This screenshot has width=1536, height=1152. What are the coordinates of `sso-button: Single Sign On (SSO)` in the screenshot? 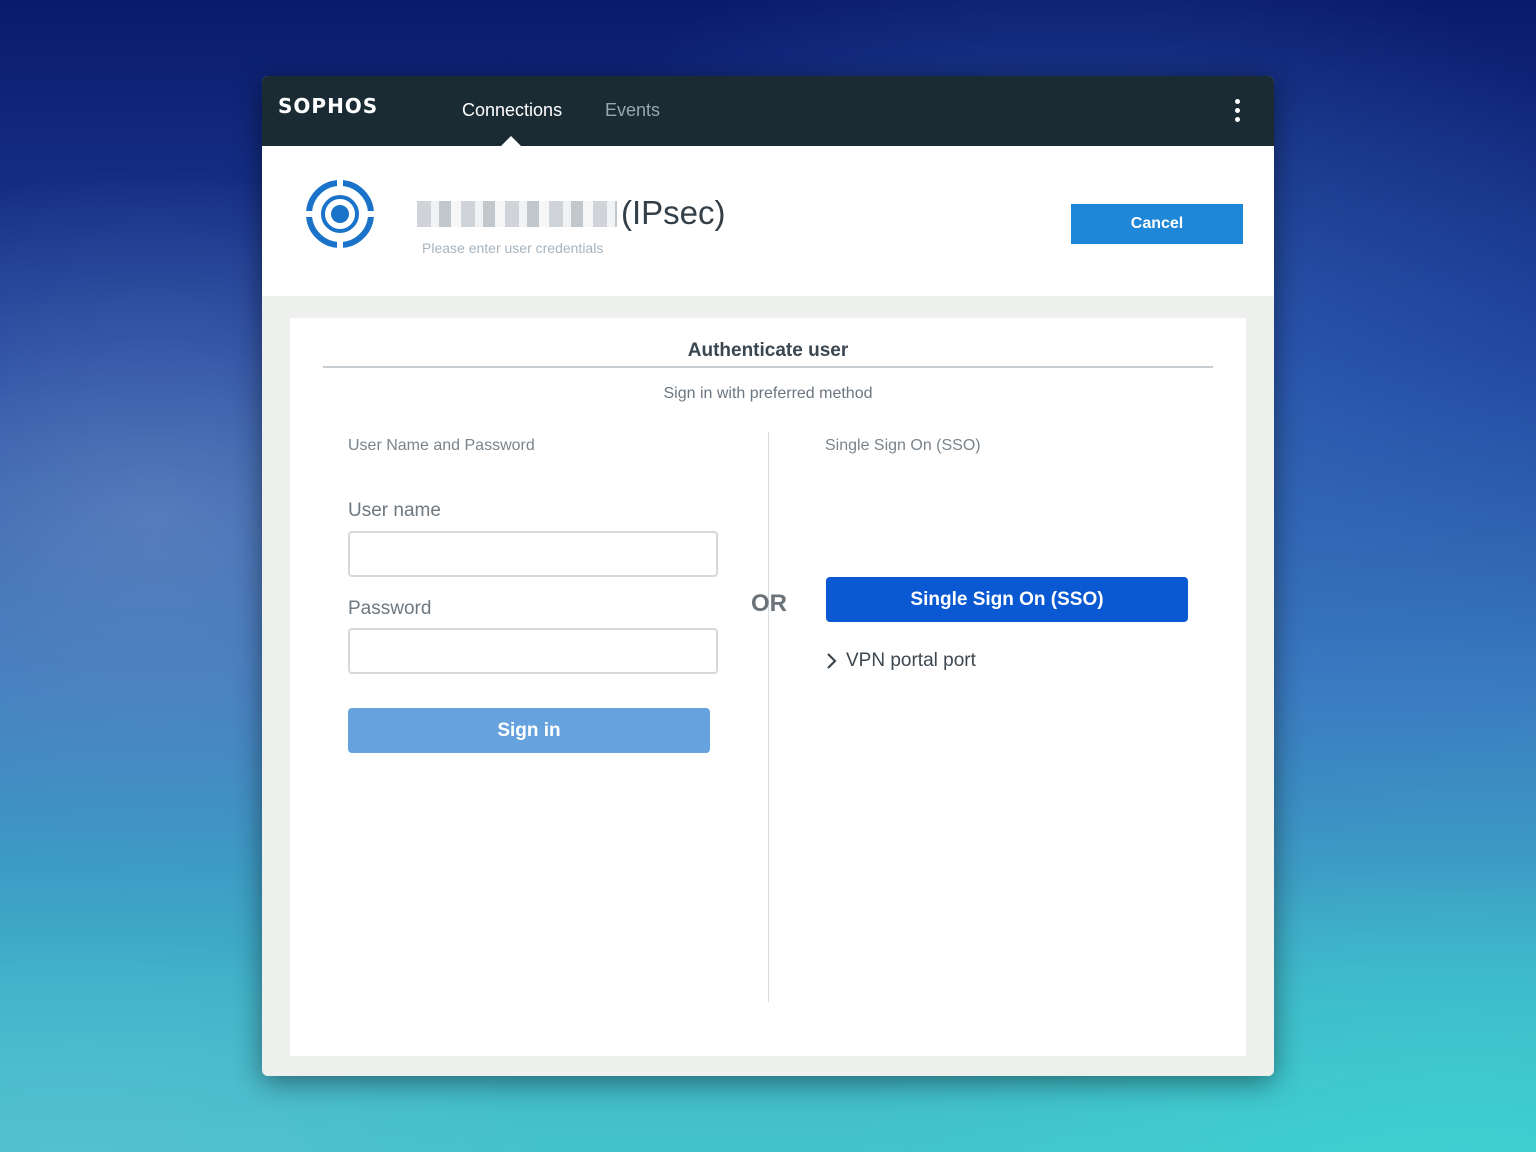 It's located at (1007, 599).